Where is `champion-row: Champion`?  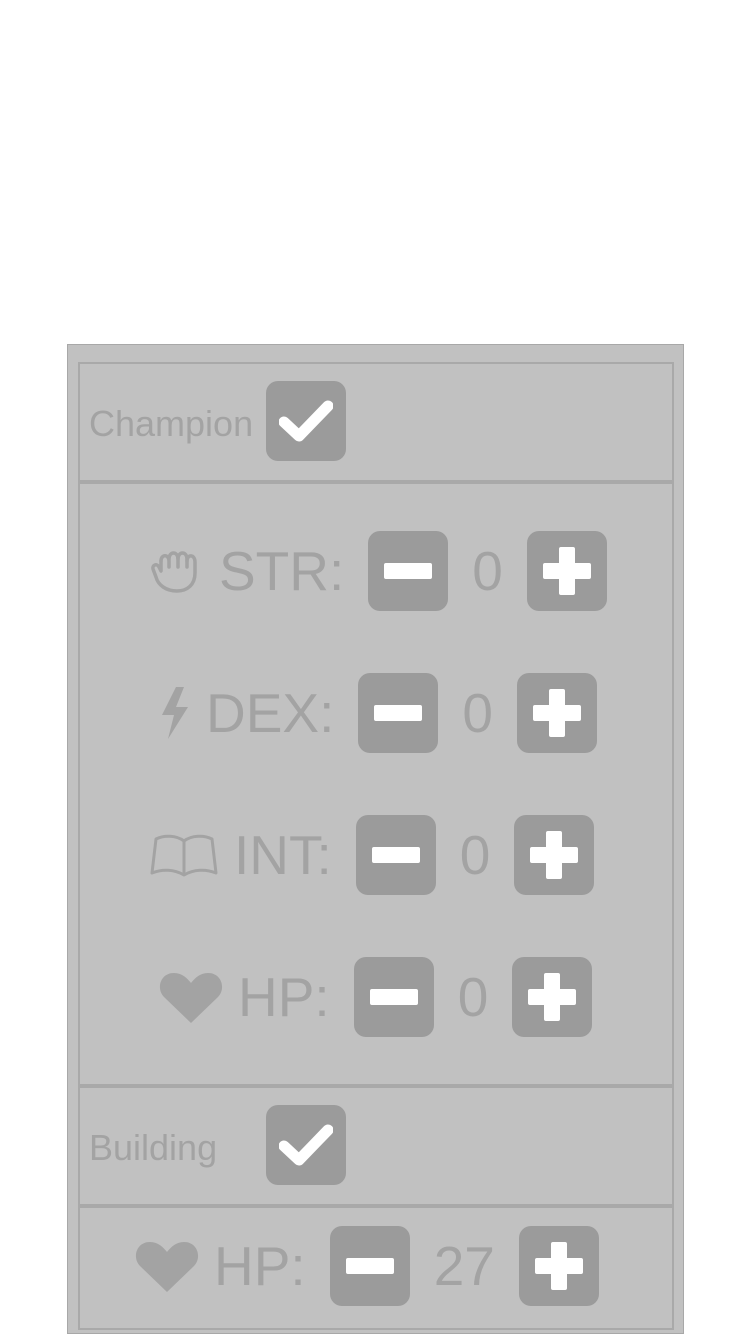
champion-row: Champion is located at coordinates (376, 422).